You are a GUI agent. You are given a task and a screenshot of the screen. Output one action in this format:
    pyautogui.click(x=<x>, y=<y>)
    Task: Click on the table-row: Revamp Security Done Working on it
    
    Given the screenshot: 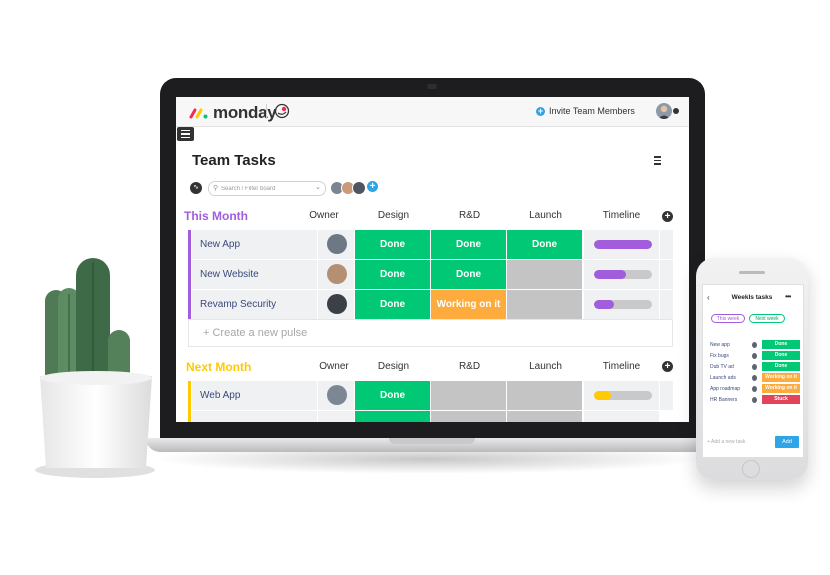 What is the action you would take?
    pyautogui.click(x=430, y=305)
    